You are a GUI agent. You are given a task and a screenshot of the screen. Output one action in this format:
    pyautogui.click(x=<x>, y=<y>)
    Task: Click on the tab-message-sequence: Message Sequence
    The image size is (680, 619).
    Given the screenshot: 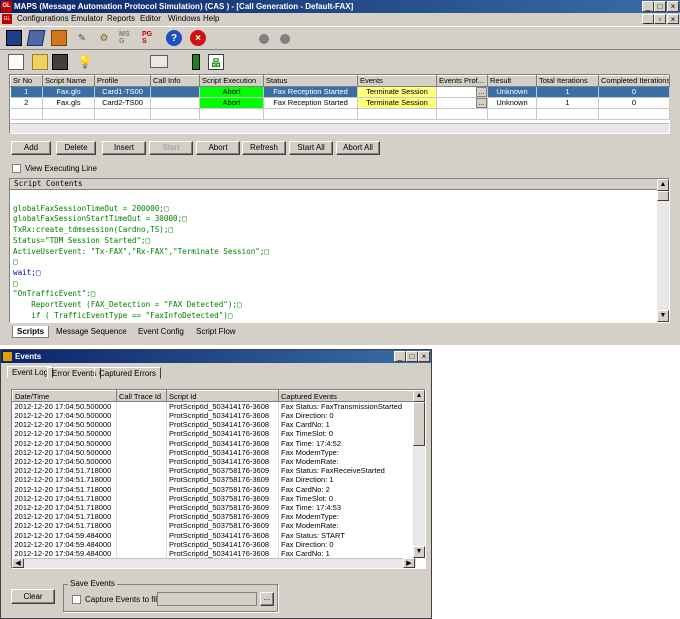 What is the action you would take?
    pyautogui.click(x=91, y=332)
    